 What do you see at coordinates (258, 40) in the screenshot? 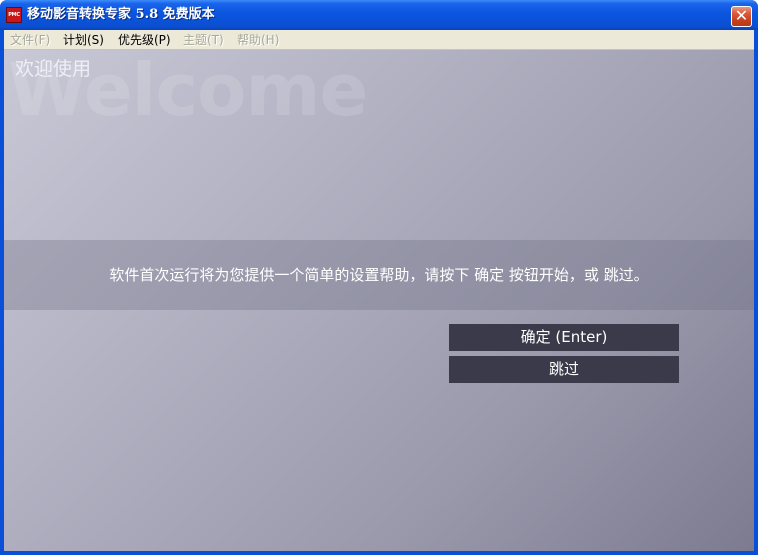
I see `menu-help: 帮助(H)` at bounding box center [258, 40].